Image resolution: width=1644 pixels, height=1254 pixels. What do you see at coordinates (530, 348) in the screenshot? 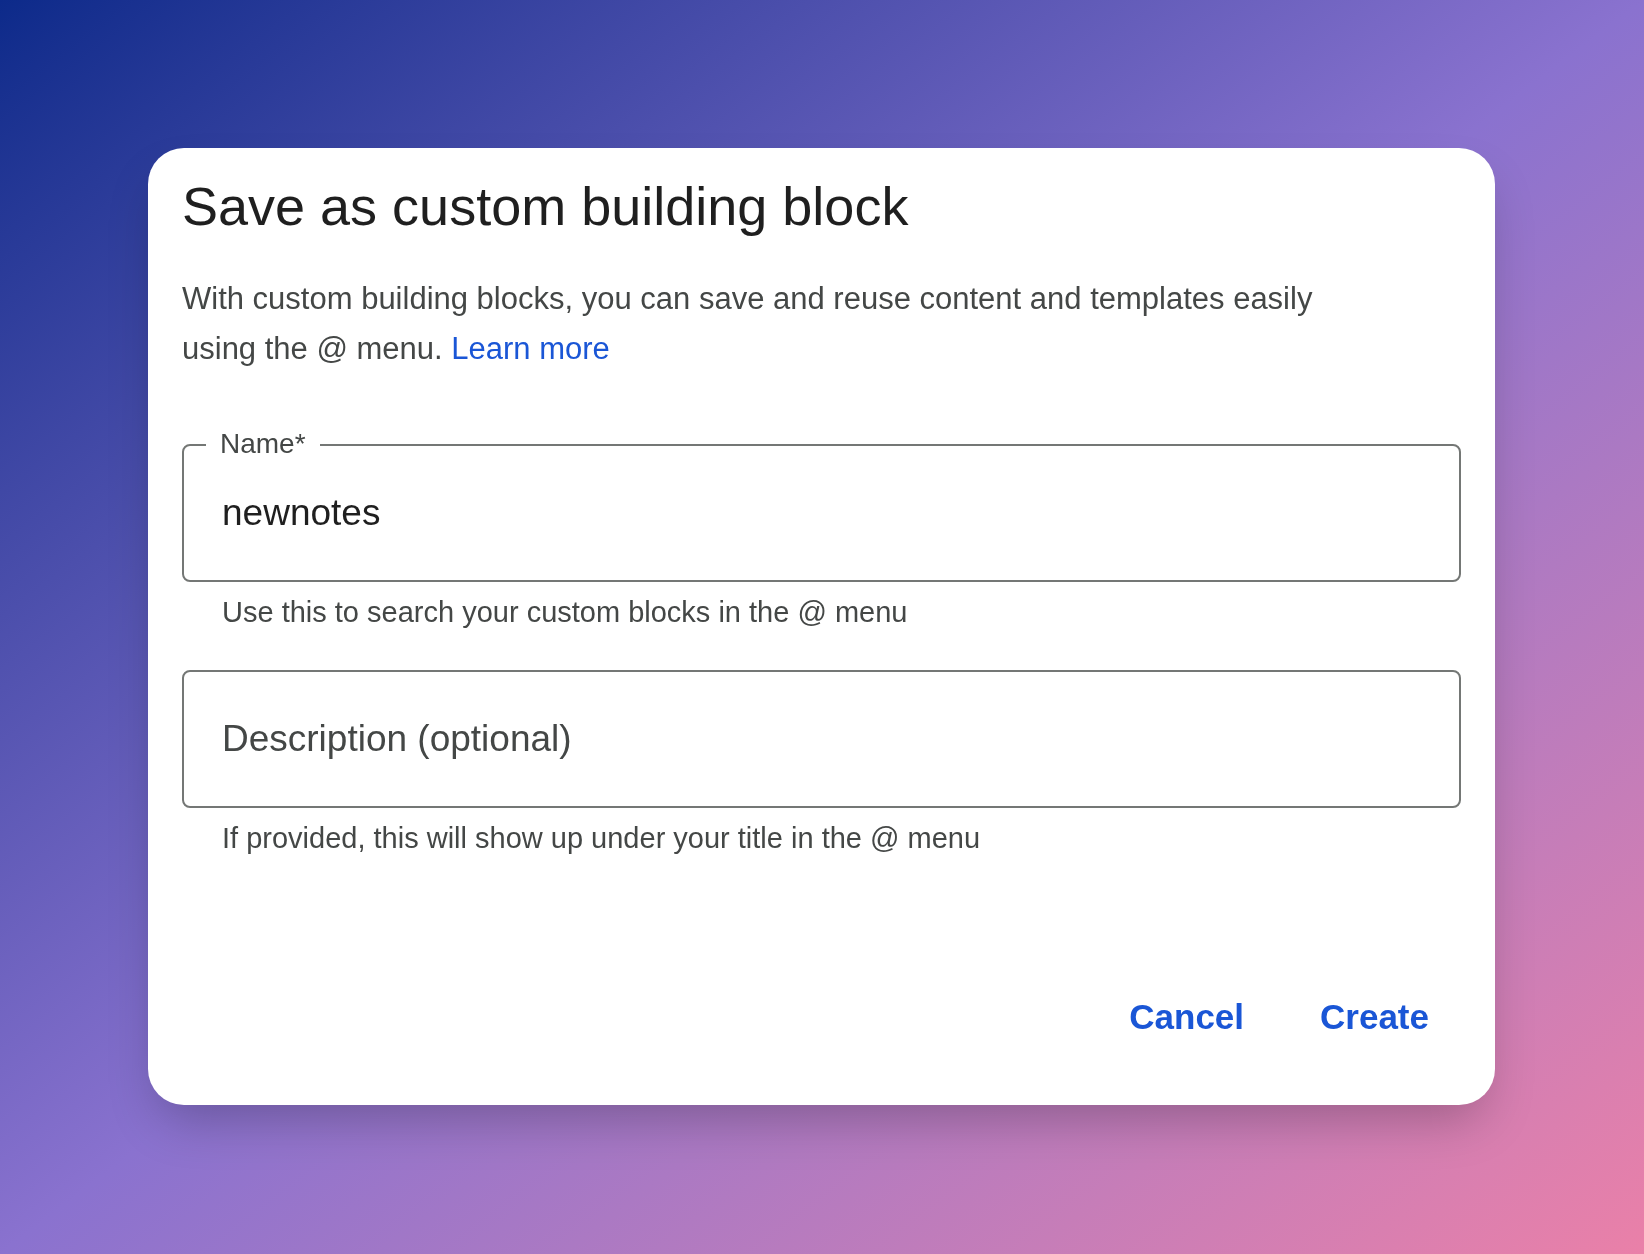
I see `learn-more-link: Learn more` at bounding box center [530, 348].